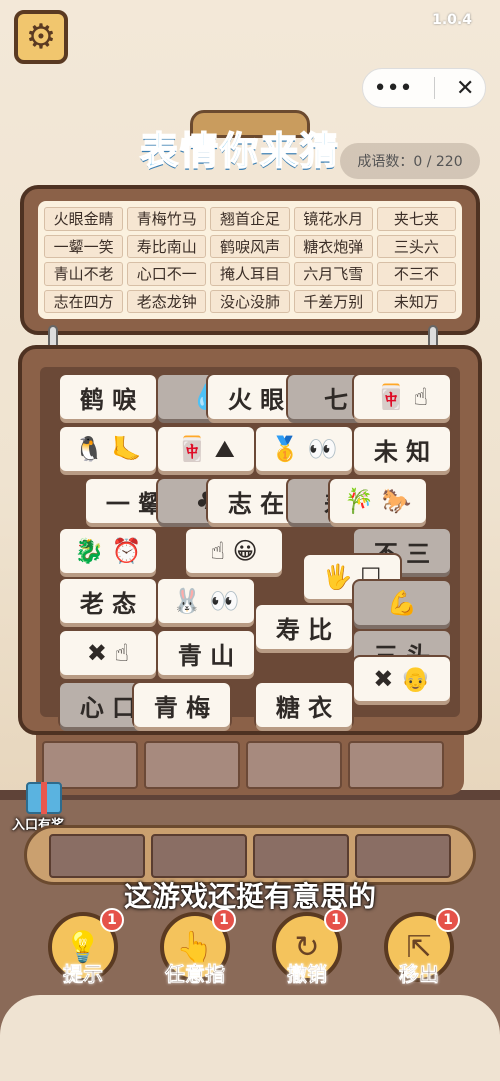 This screenshot has height=1081, width=500. What do you see at coordinates (182, 707) in the screenshot?
I see `tile-text: 青 梅` at bounding box center [182, 707].